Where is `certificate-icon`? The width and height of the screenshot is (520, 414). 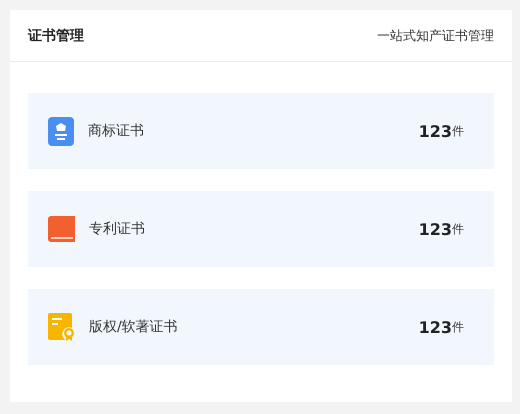
certificate-icon is located at coordinates (61, 327).